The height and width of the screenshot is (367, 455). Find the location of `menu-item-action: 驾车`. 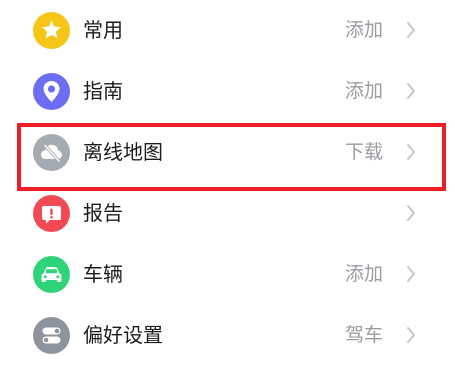

menu-item-action: 驾车 is located at coordinates (363, 335).